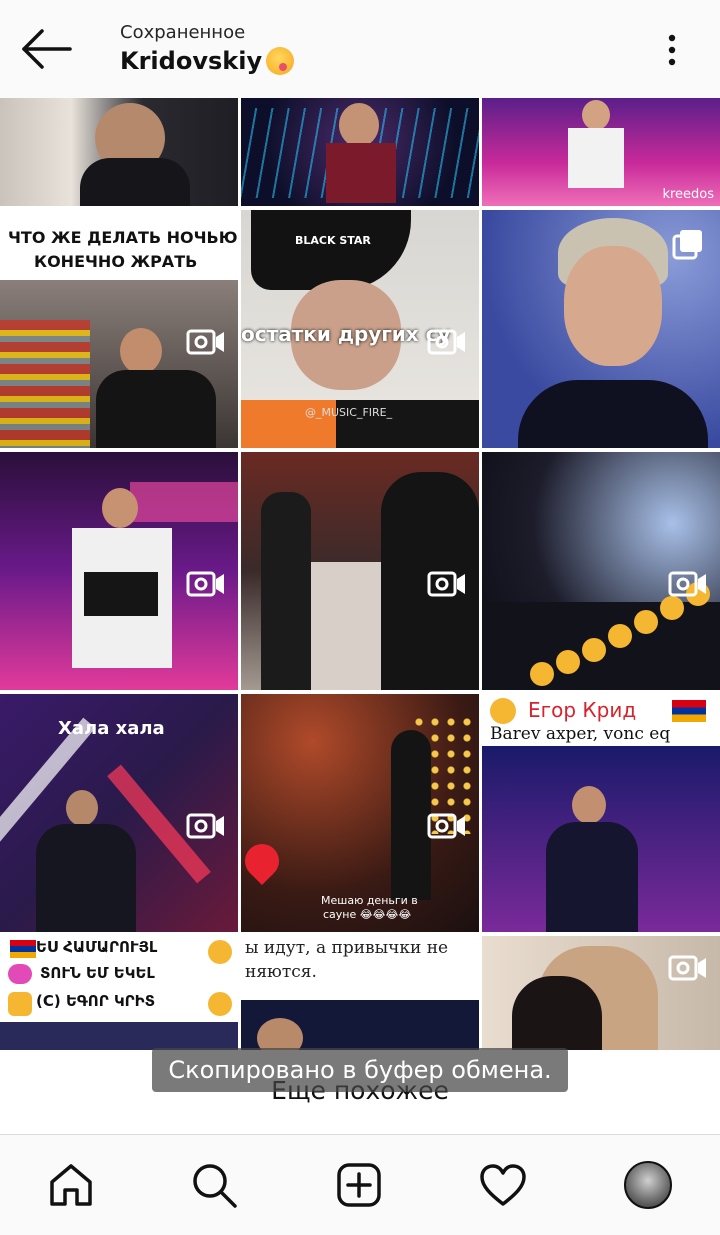 This screenshot has width=720, height=1235. Describe the element at coordinates (360, 813) in the screenshot. I see `grid-tile-11: Мешаю деньги в сауне 😂😂😂😂` at that location.